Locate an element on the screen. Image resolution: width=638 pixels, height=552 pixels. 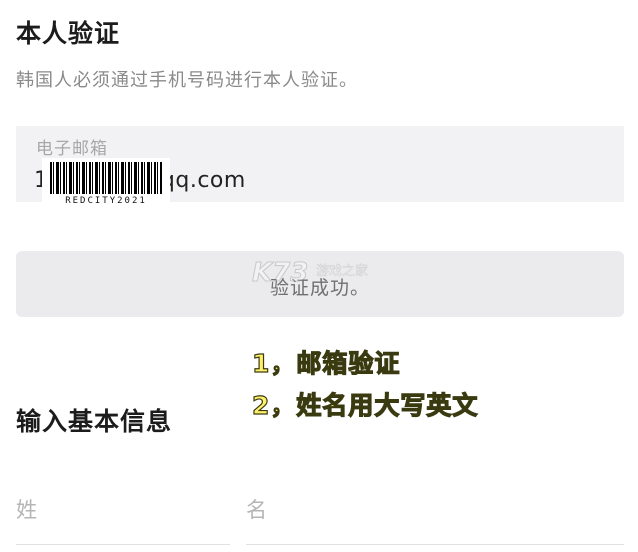
first-name-placeholder: 名 is located at coordinates (256, 510).